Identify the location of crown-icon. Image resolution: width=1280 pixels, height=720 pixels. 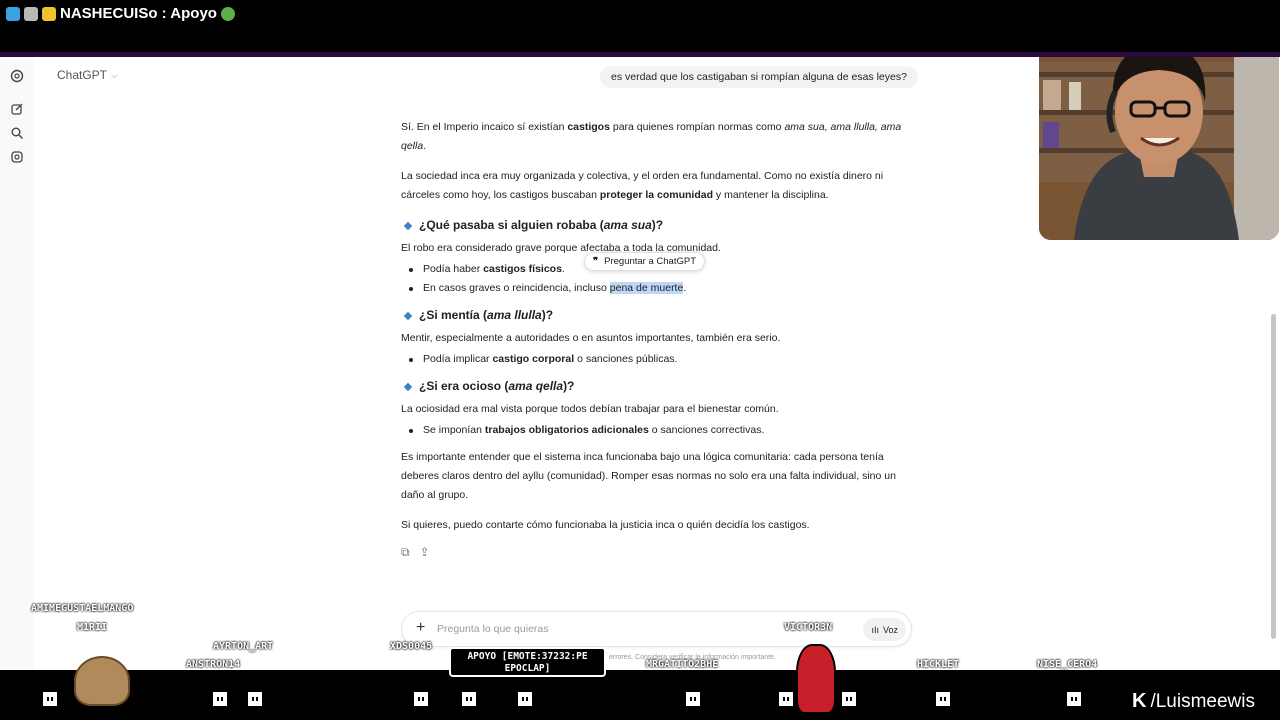
(49, 13).